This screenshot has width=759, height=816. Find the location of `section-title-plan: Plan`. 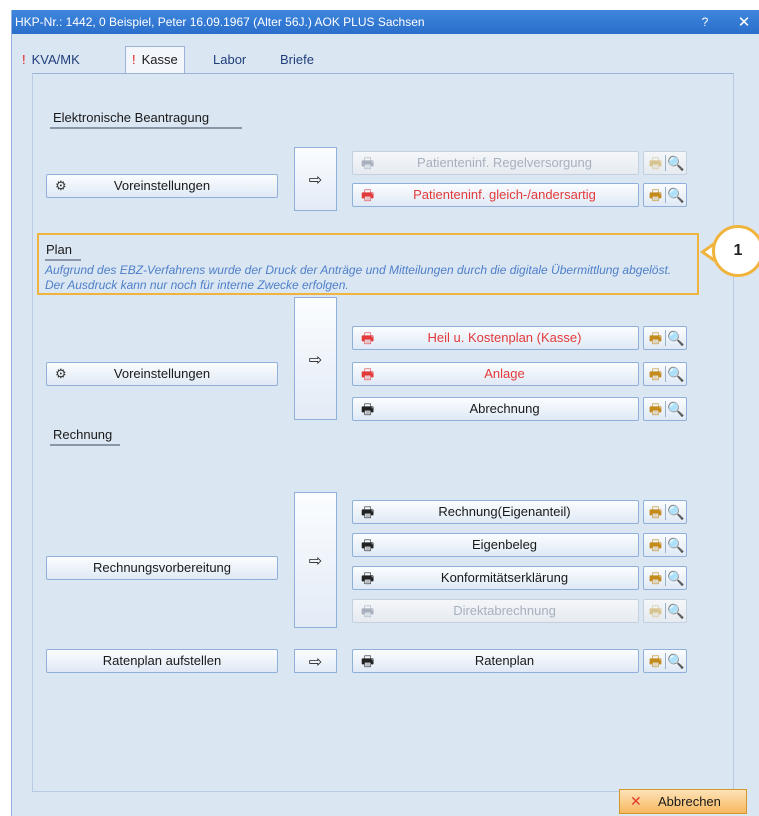

section-title-plan: Plan is located at coordinates (59, 249).